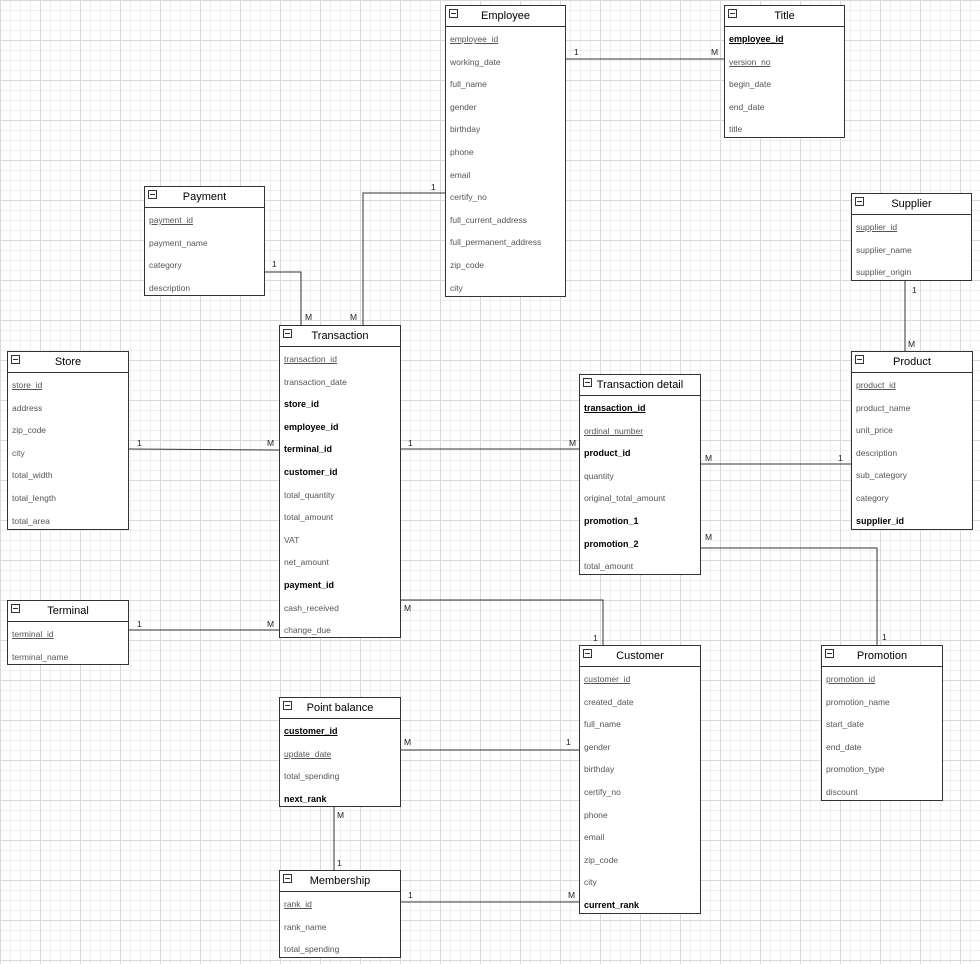 This screenshot has height=964, width=980. What do you see at coordinates (204, 197) in the screenshot?
I see `entity-header: Payment` at bounding box center [204, 197].